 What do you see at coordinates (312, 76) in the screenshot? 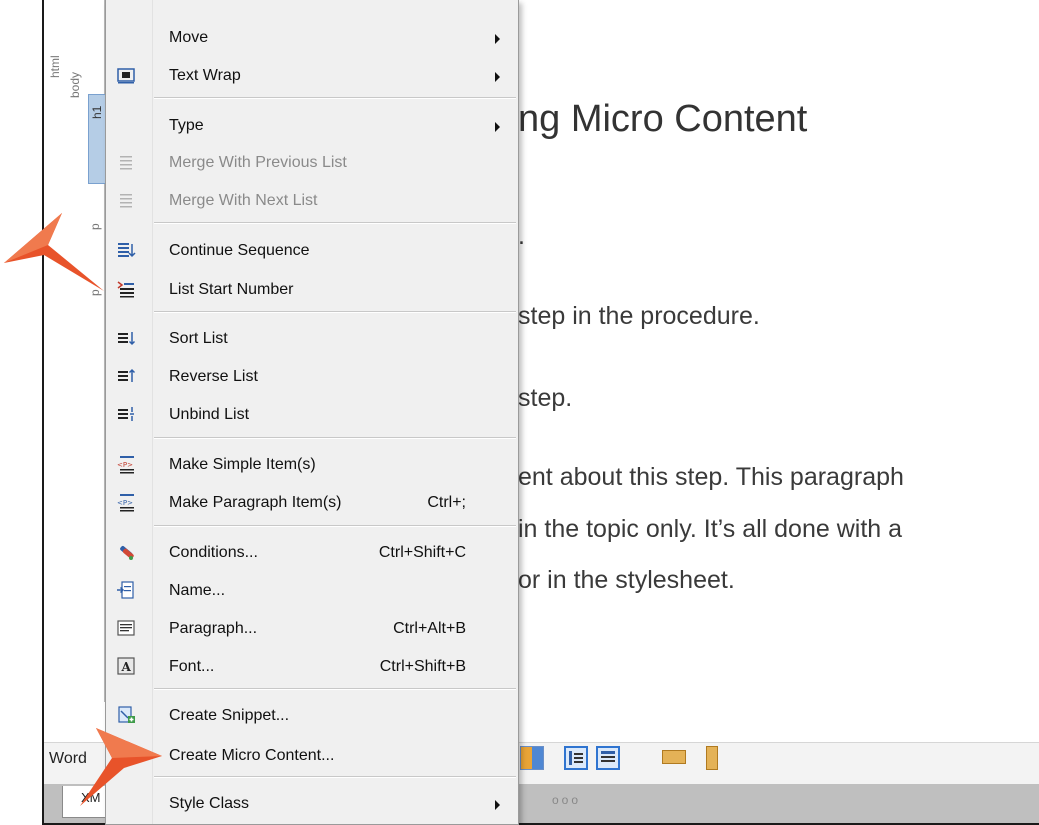
I see `menu-item-text-wrap: Text Wrap` at bounding box center [312, 76].